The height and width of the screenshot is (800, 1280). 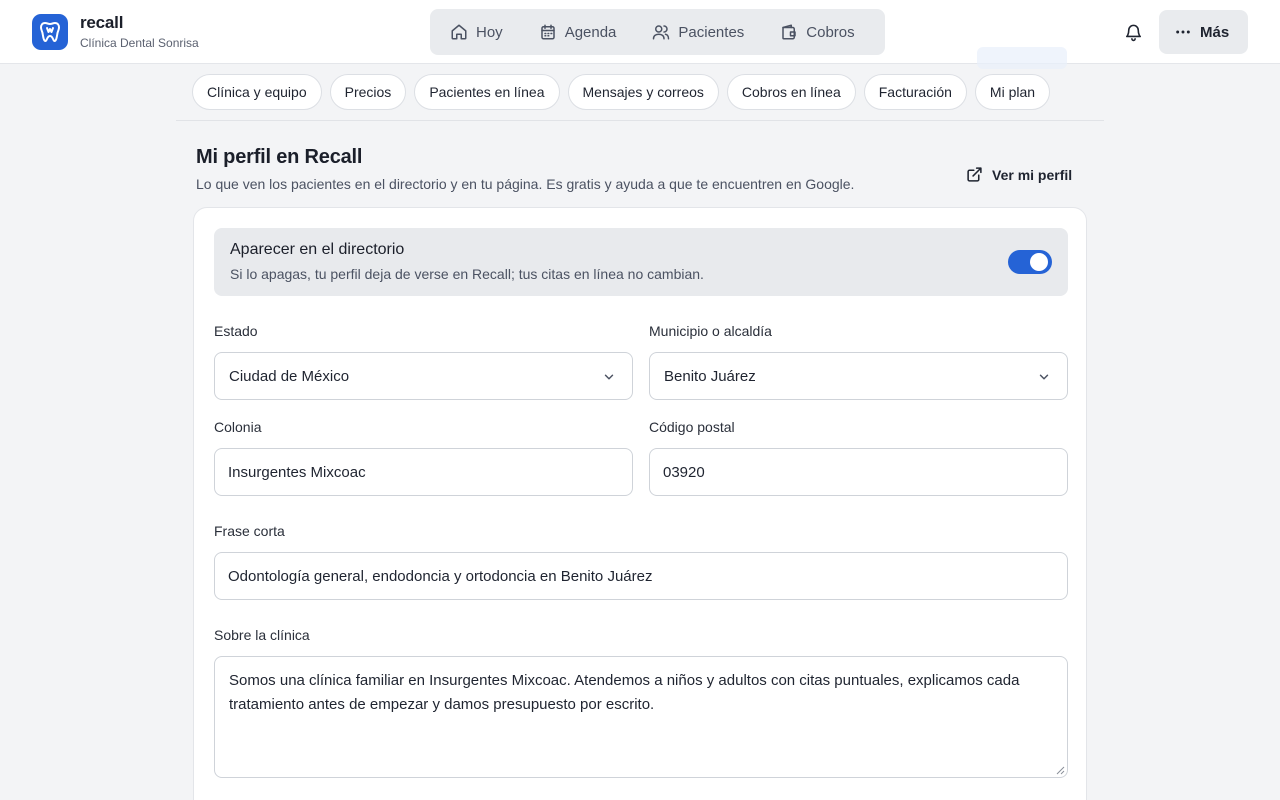 I want to click on state-select: Ciudad de México, so click(x=423, y=376).